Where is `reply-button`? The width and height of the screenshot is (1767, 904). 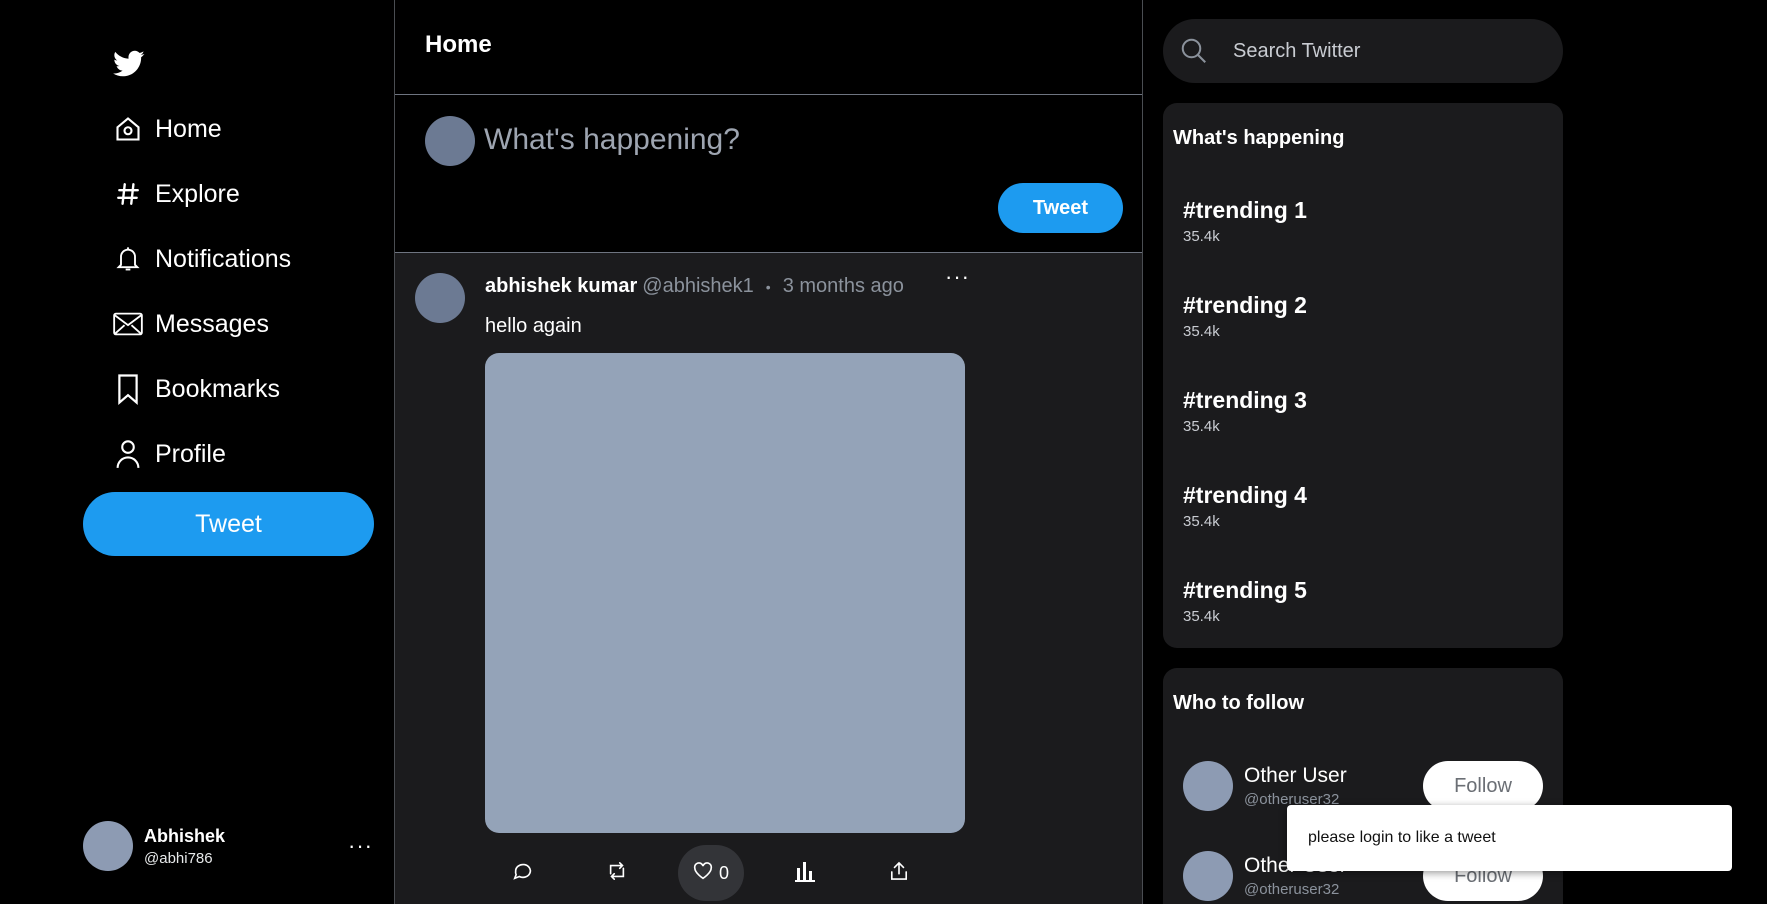 reply-button is located at coordinates (523, 873).